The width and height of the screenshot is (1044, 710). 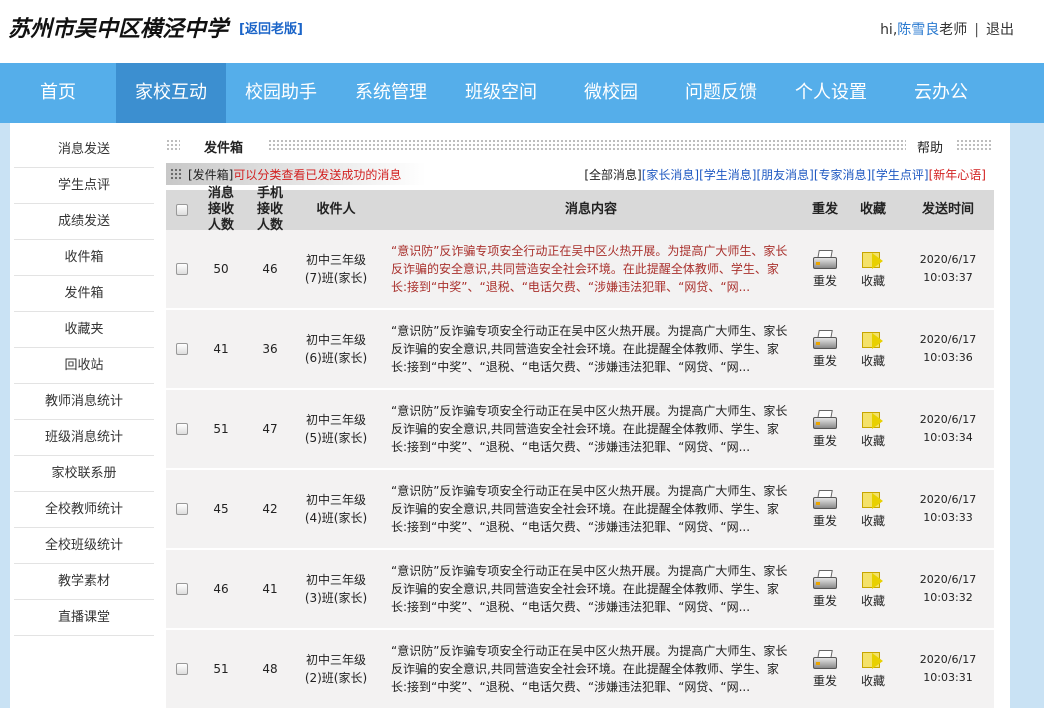 What do you see at coordinates (58, 93) in the screenshot?
I see `nav-item-home: 首页` at bounding box center [58, 93].